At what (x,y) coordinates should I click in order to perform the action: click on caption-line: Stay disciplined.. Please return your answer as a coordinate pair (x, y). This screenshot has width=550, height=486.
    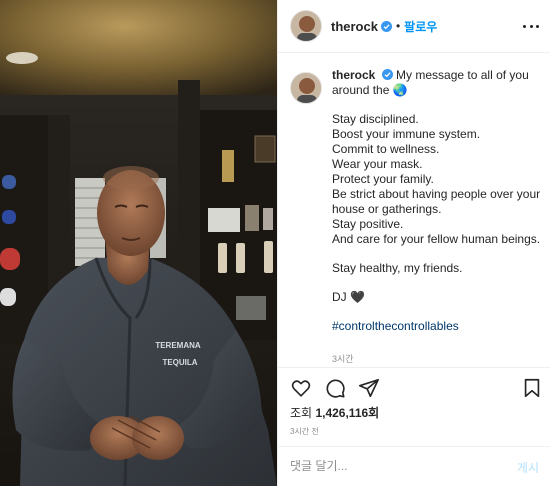
    Looking at the image, I should click on (375, 119).